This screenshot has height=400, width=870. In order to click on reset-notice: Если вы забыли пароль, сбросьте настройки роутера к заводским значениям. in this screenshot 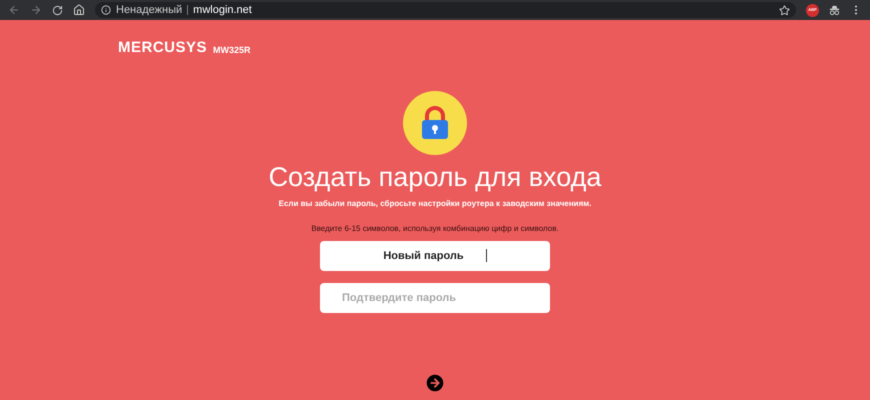, I will do `click(435, 204)`.